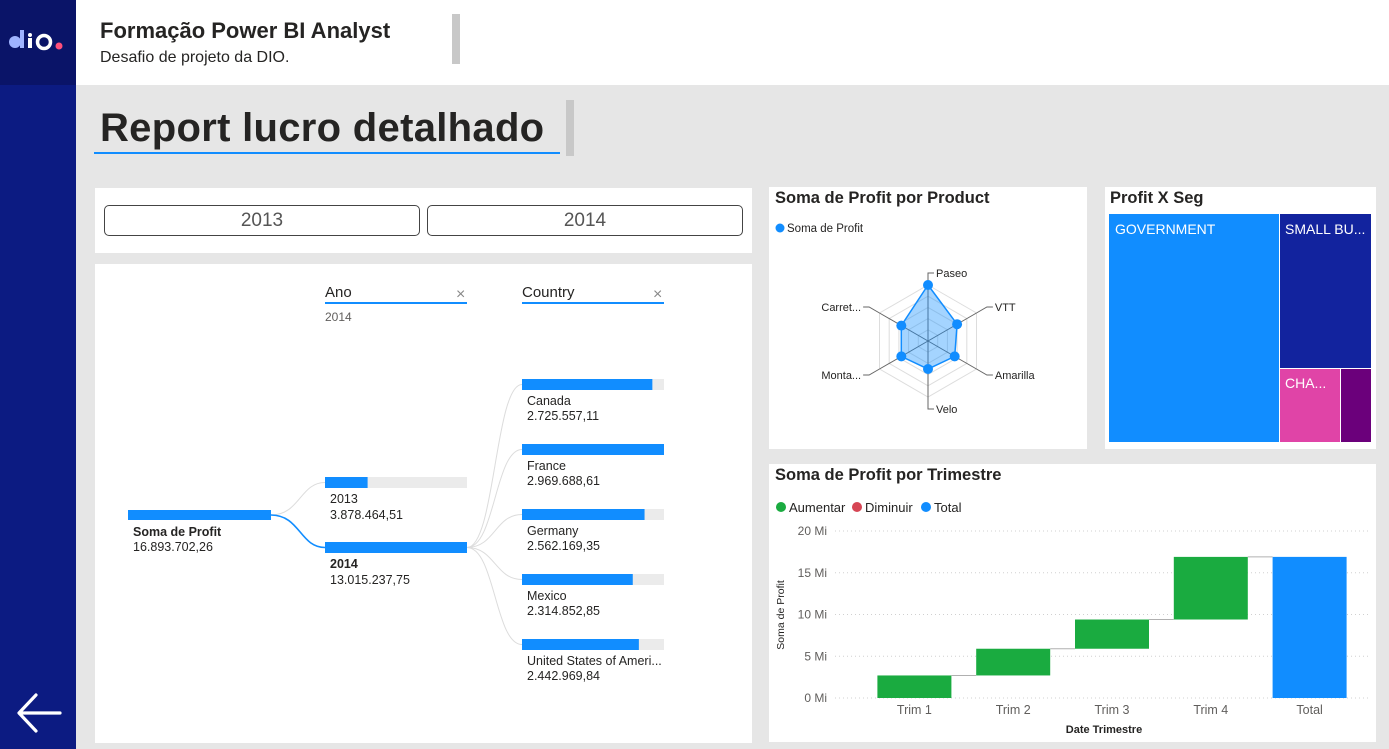 This screenshot has width=1389, height=749. What do you see at coordinates (563, 546) in the screenshot?
I see `country-node-value: 2.562.169,35` at bounding box center [563, 546].